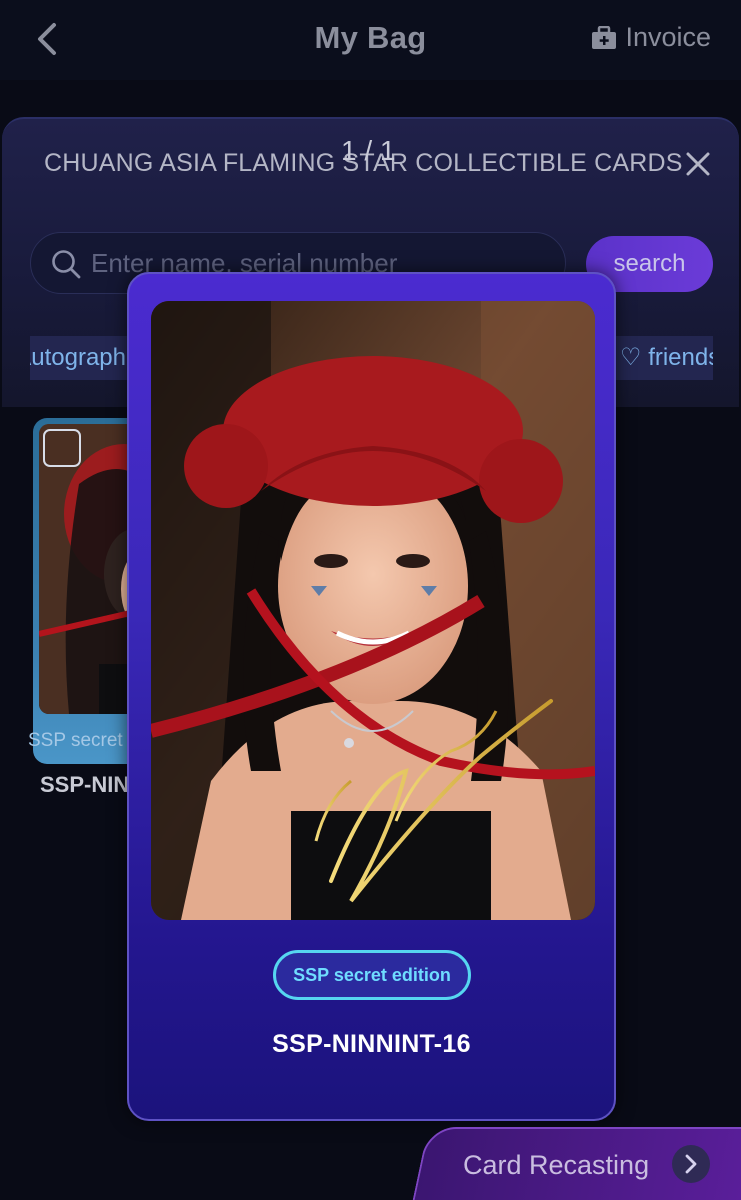  I want to click on search-icon, so click(66, 264).